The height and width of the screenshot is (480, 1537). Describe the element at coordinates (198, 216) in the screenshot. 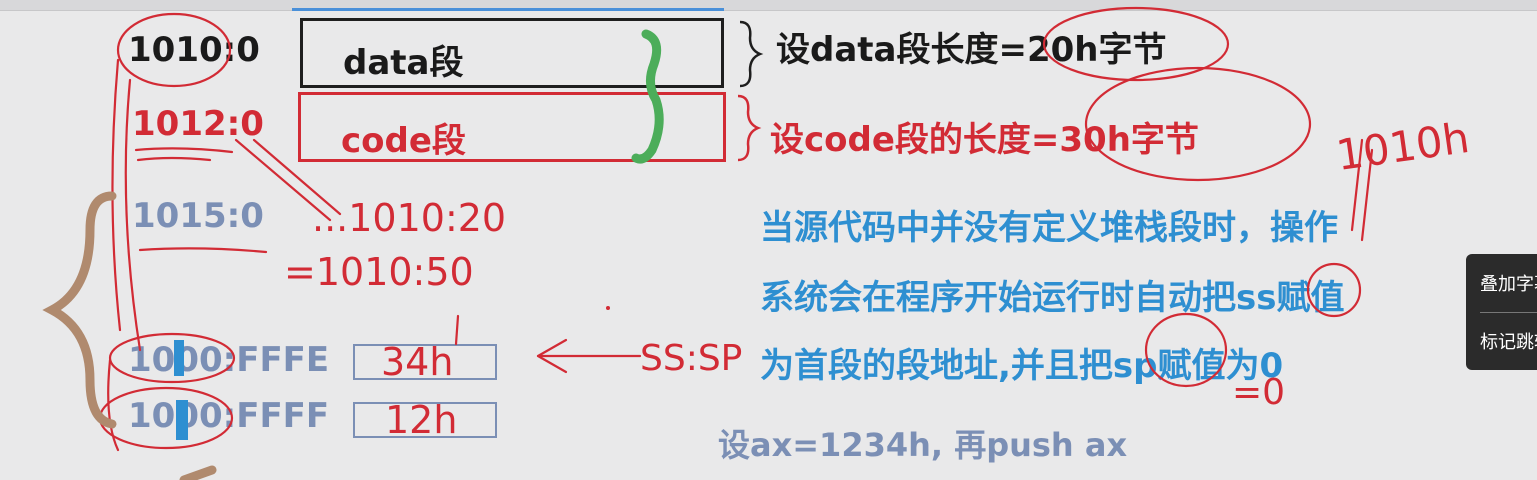

I see `address-1015: 1015:0` at that location.